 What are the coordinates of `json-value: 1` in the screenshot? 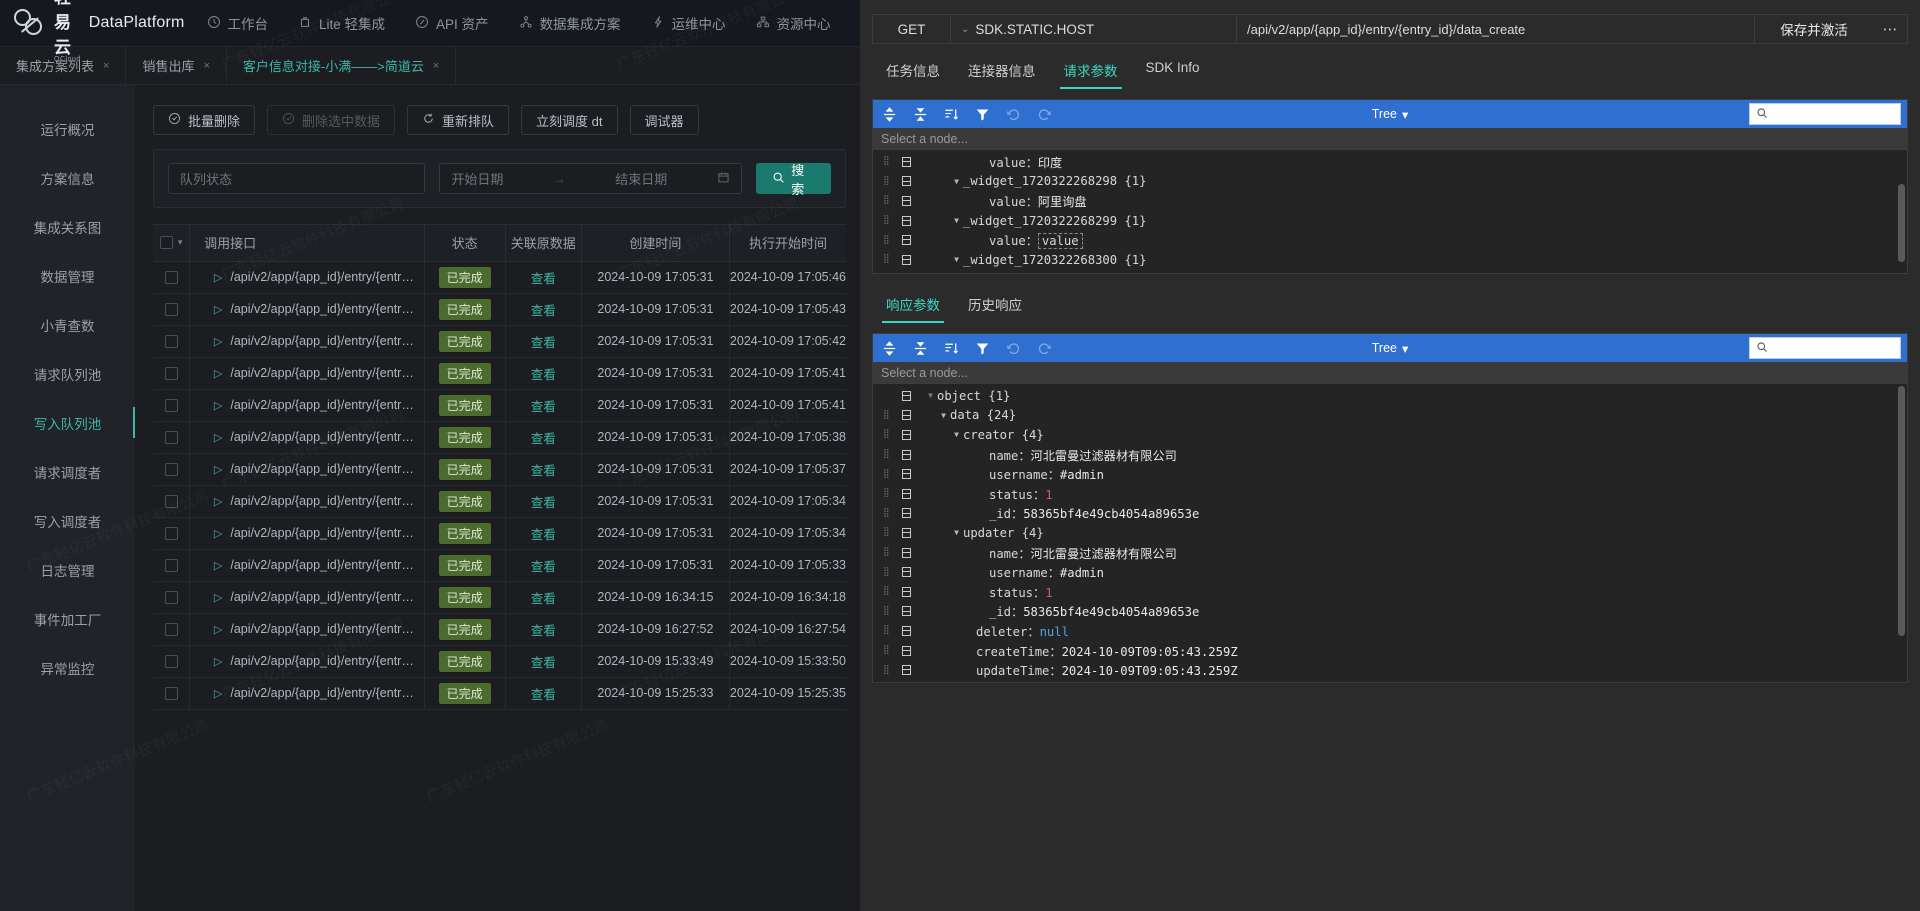 It's located at (1048, 495).